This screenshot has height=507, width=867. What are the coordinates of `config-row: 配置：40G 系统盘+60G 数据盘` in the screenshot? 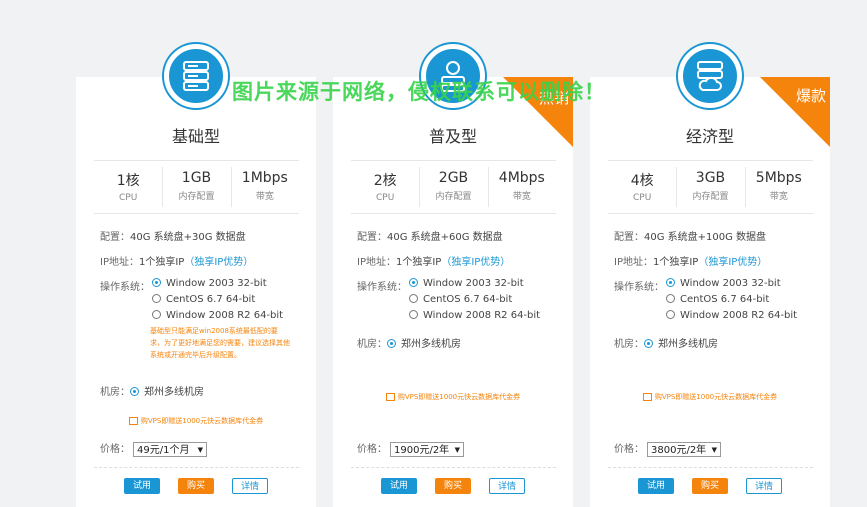 It's located at (430, 237).